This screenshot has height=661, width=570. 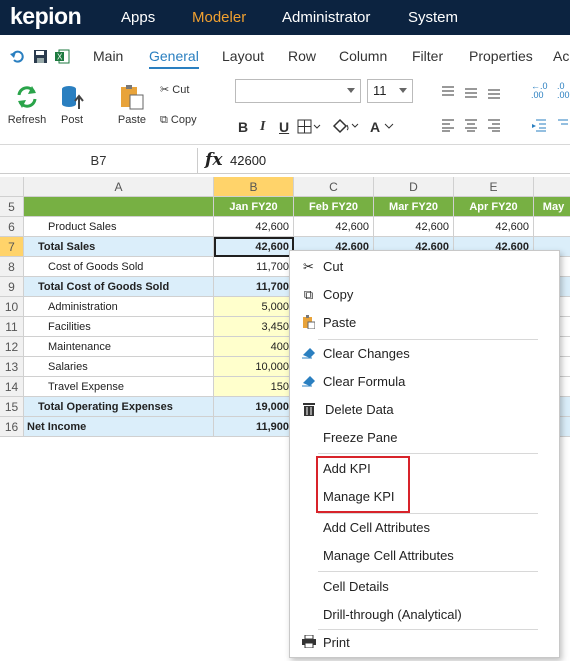 I want to click on tab-column: Column, so click(x=363, y=56).